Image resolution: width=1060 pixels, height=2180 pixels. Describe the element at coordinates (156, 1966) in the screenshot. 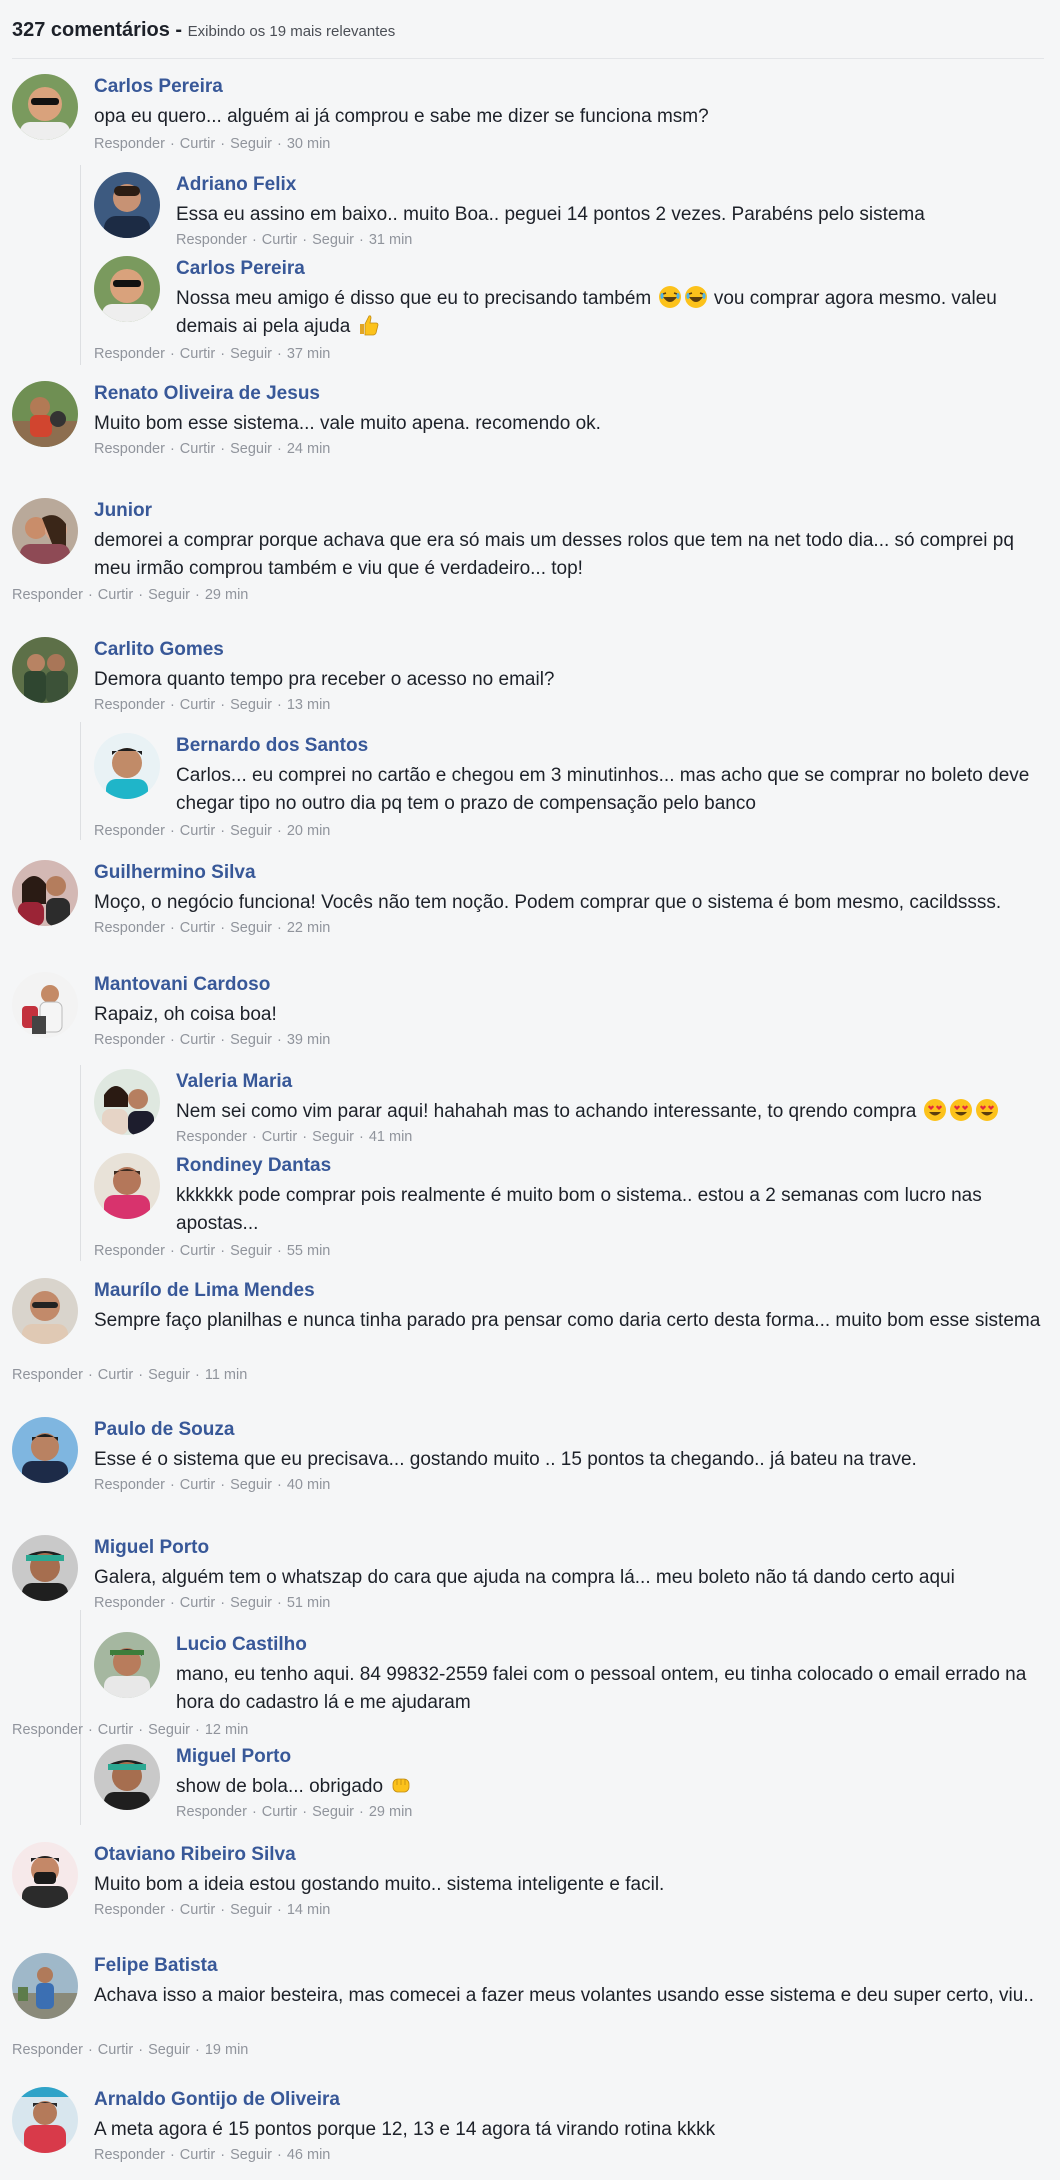

I see `comment-author: Felipe Batista` at that location.